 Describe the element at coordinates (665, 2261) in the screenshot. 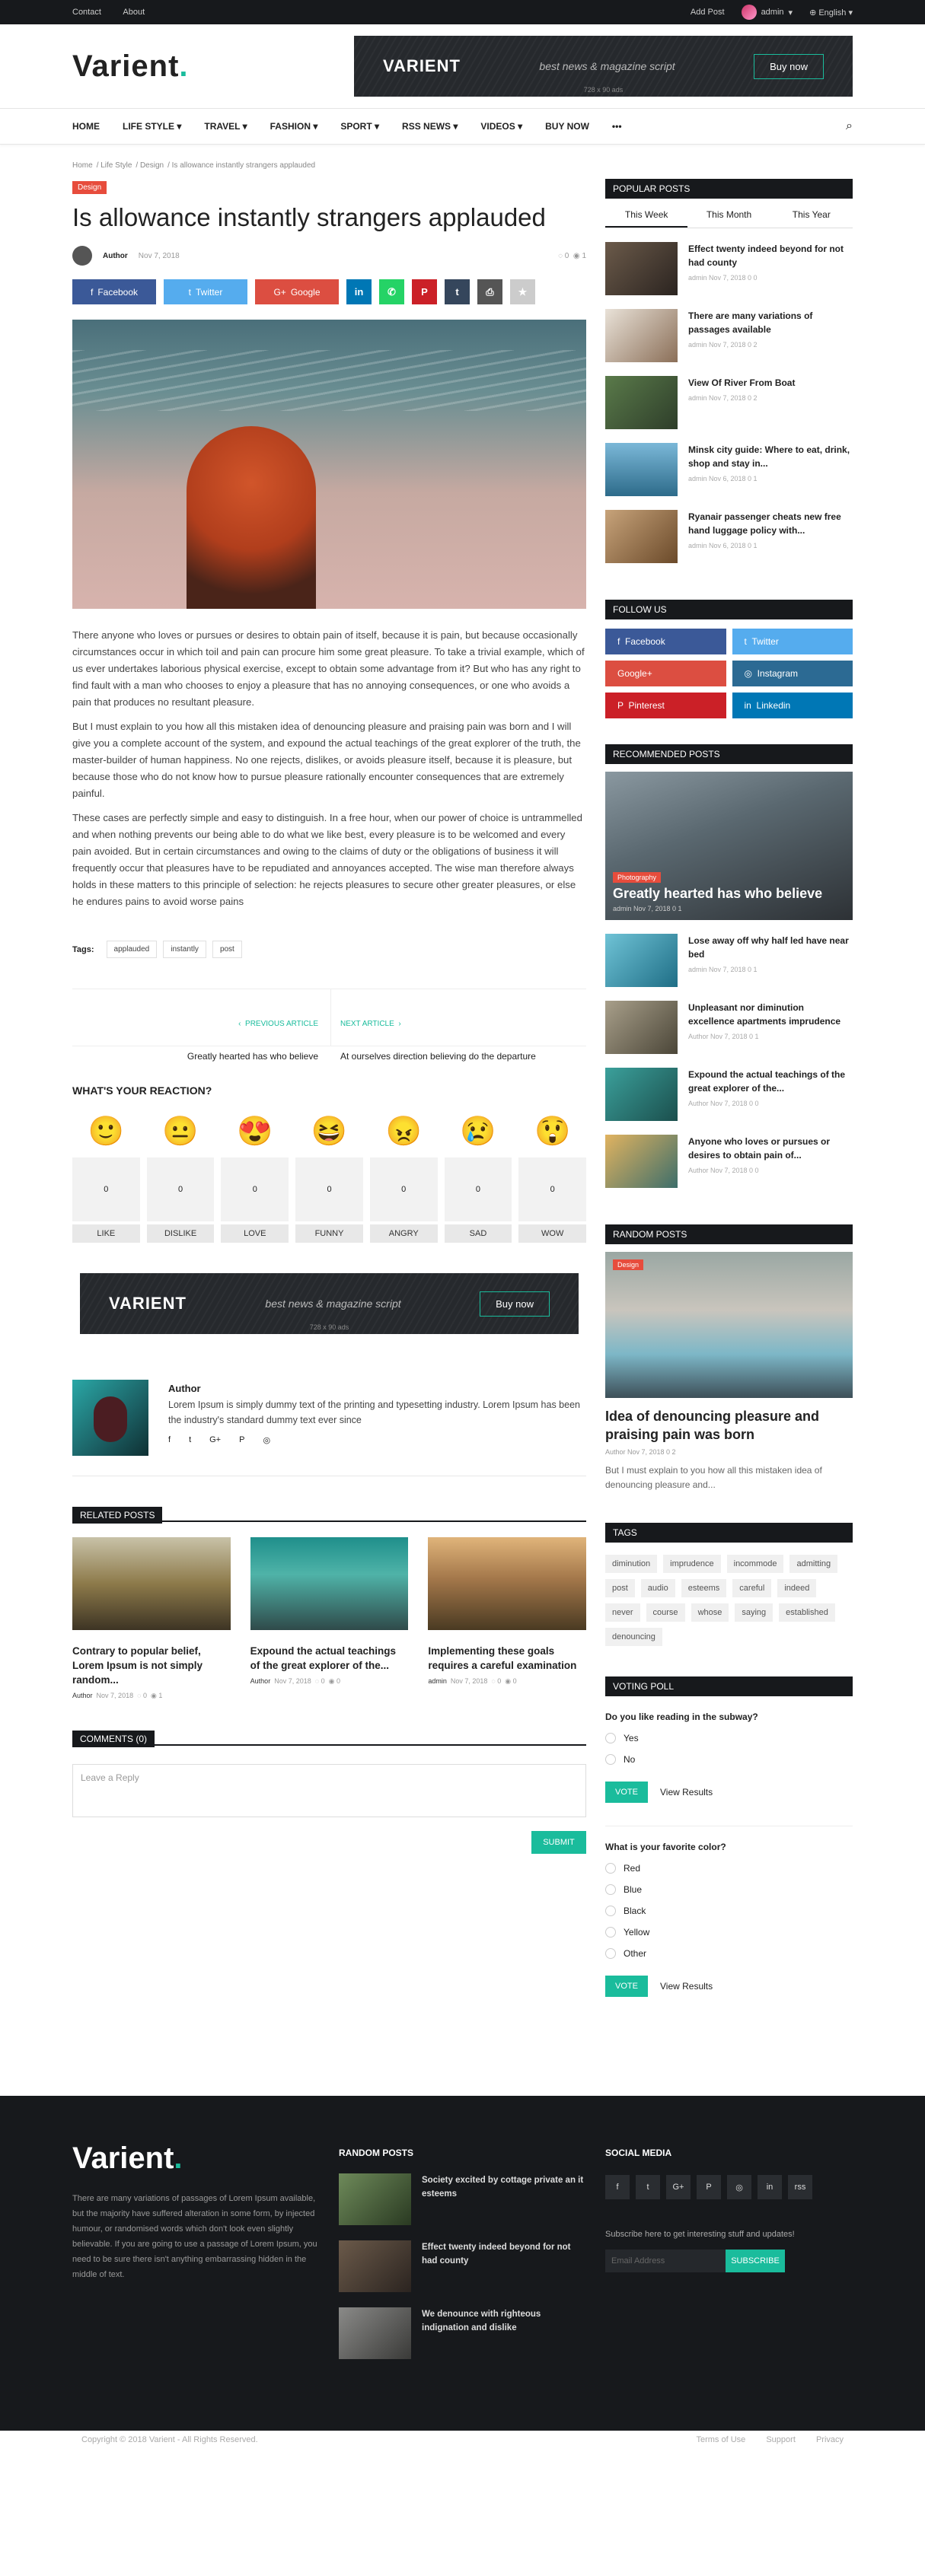

I see `email-field: Email Address` at that location.